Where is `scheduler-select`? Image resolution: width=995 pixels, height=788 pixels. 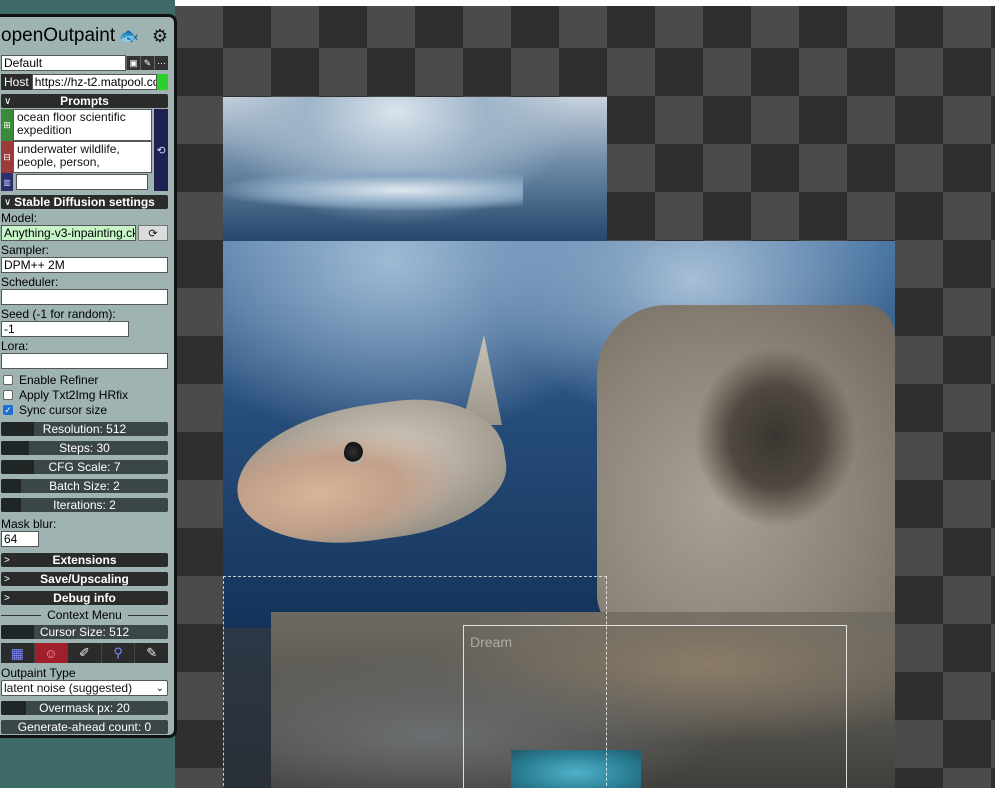
scheduler-select is located at coordinates (84, 297).